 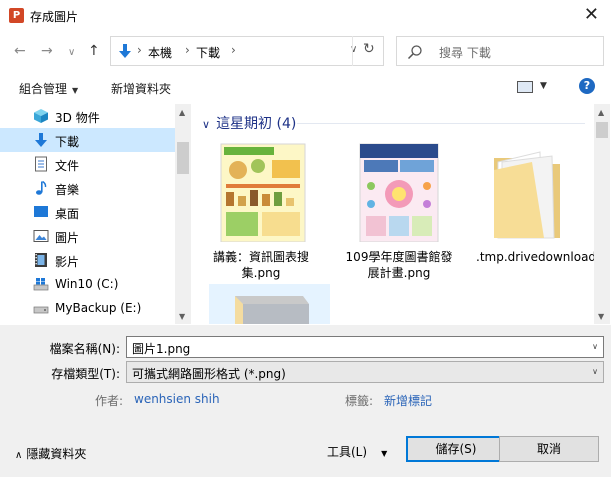 What do you see at coordinates (41, 116) in the screenshot?
I see `cube-icon` at bounding box center [41, 116].